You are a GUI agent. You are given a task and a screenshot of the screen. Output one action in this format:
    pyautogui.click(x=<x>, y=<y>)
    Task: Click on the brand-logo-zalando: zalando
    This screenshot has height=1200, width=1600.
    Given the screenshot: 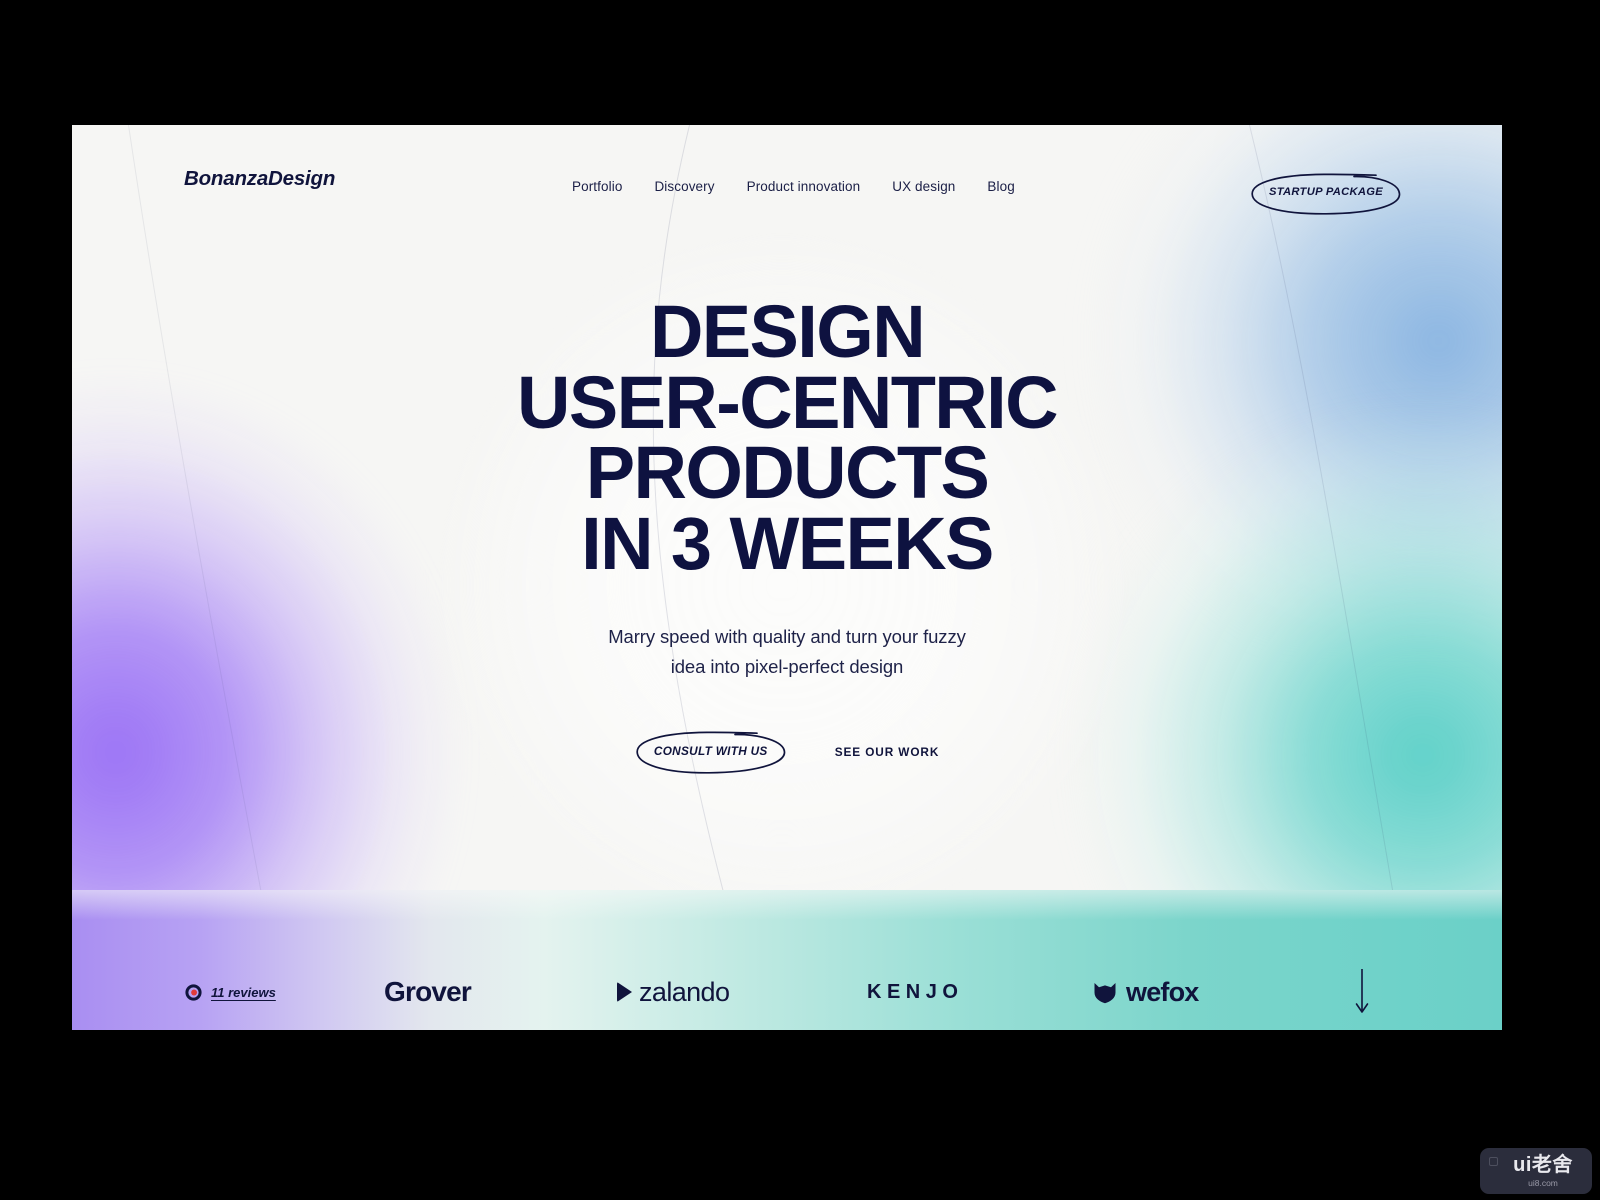 What is the action you would take?
    pyautogui.click(x=673, y=992)
    